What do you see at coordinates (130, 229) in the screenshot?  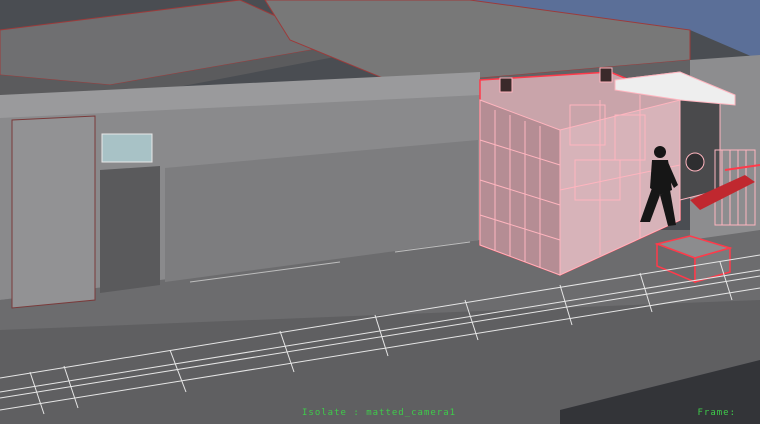 I see `doorway` at bounding box center [130, 229].